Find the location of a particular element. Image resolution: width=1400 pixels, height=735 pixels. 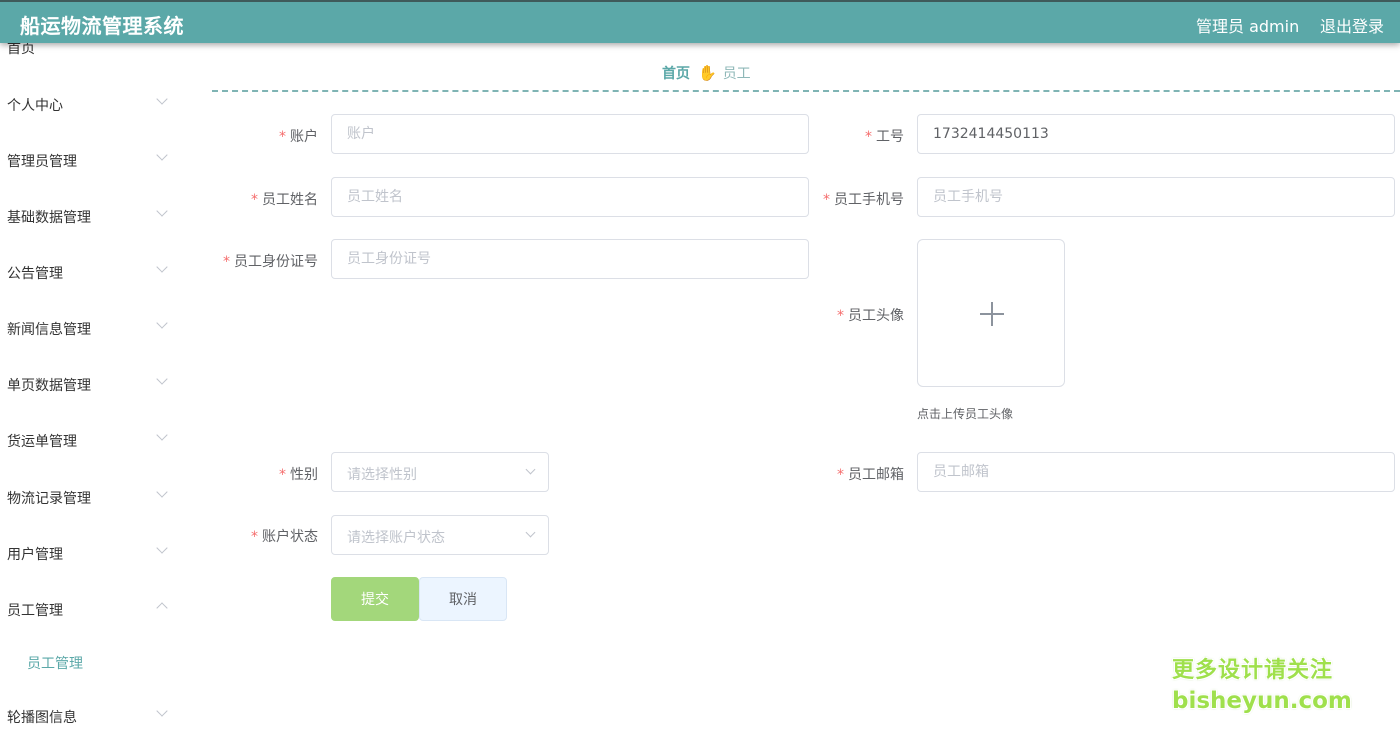

sidebar-item-carousel: 轮播图信息 is located at coordinates (92, 718).